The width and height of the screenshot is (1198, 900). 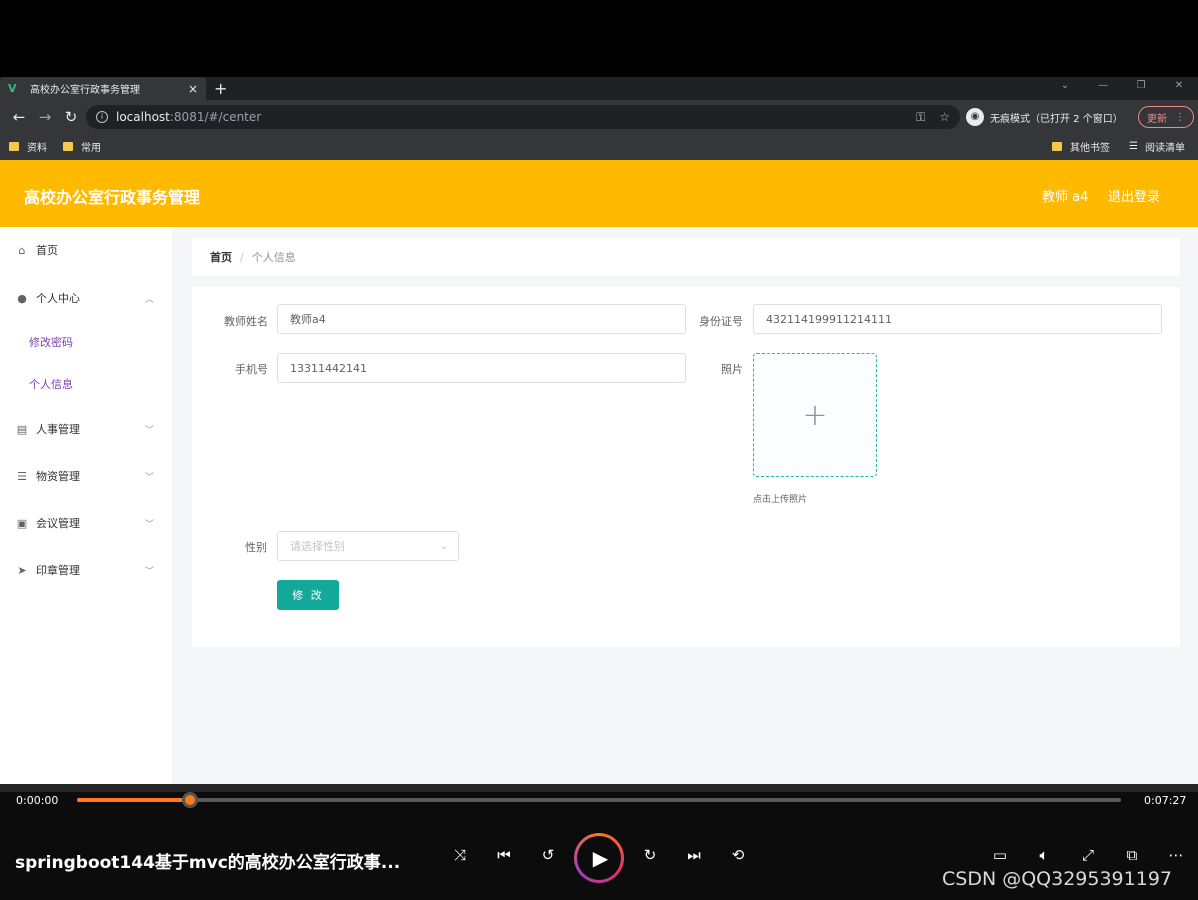 I want to click on browser-tab-bar: V 高校办公室行政事务管理 × + ⌄ — ❐ ✕, so click(x=599, y=88).